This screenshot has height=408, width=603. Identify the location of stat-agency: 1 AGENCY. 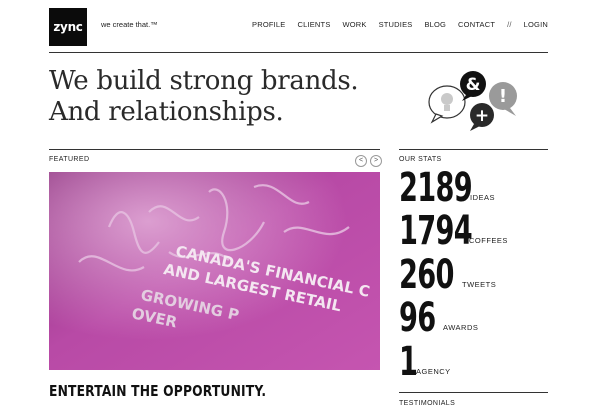
(424, 362).